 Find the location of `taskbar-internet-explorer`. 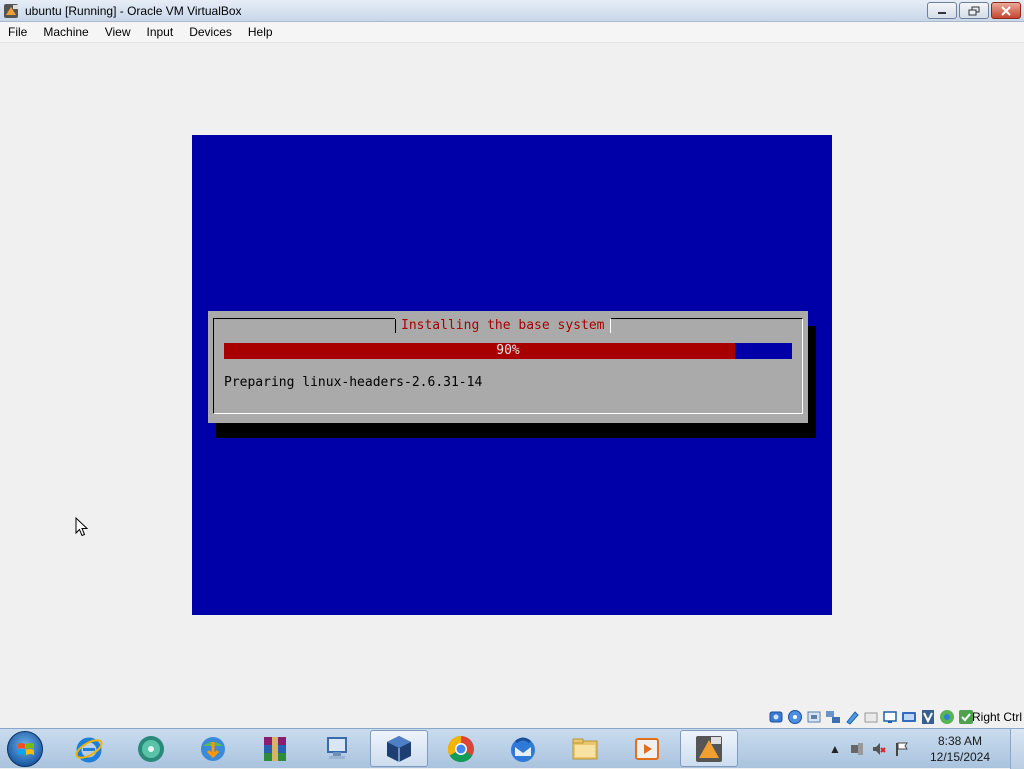

taskbar-internet-explorer is located at coordinates (89, 748).